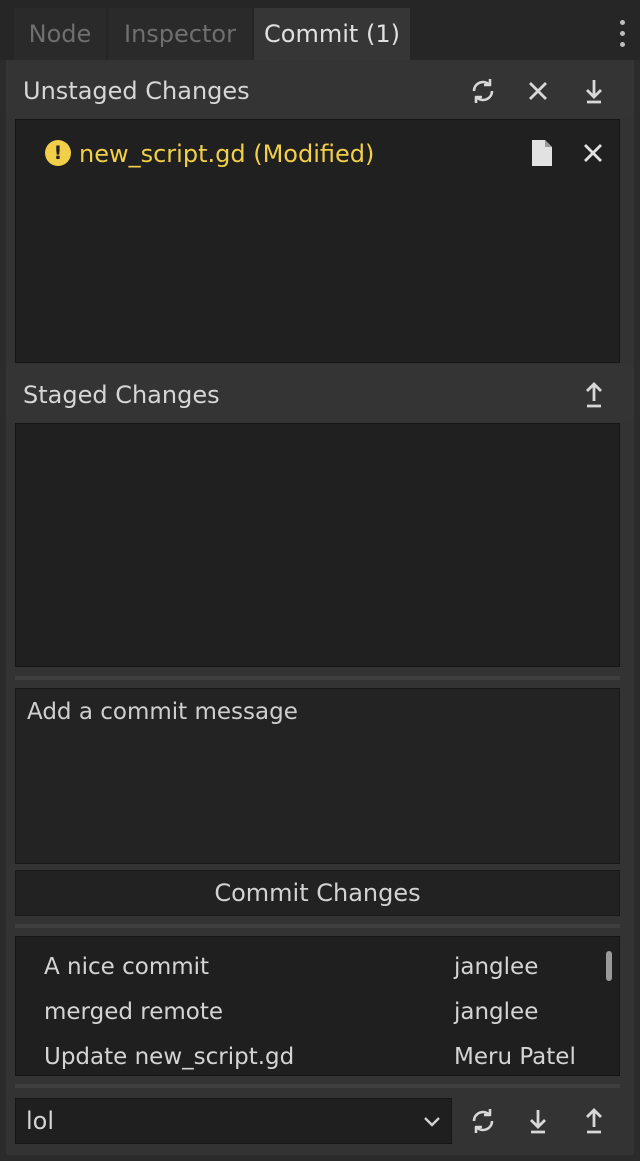 The image size is (640, 1161). What do you see at coordinates (180, 34) in the screenshot?
I see `tab-inspector: Inspector` at bounding box center [180, 34].